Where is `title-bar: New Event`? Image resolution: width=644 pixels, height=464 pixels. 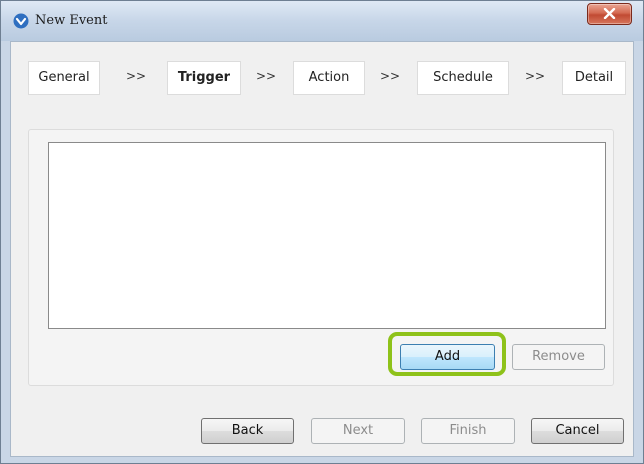 title-bar: New Event is located at coordinates (322, 21).